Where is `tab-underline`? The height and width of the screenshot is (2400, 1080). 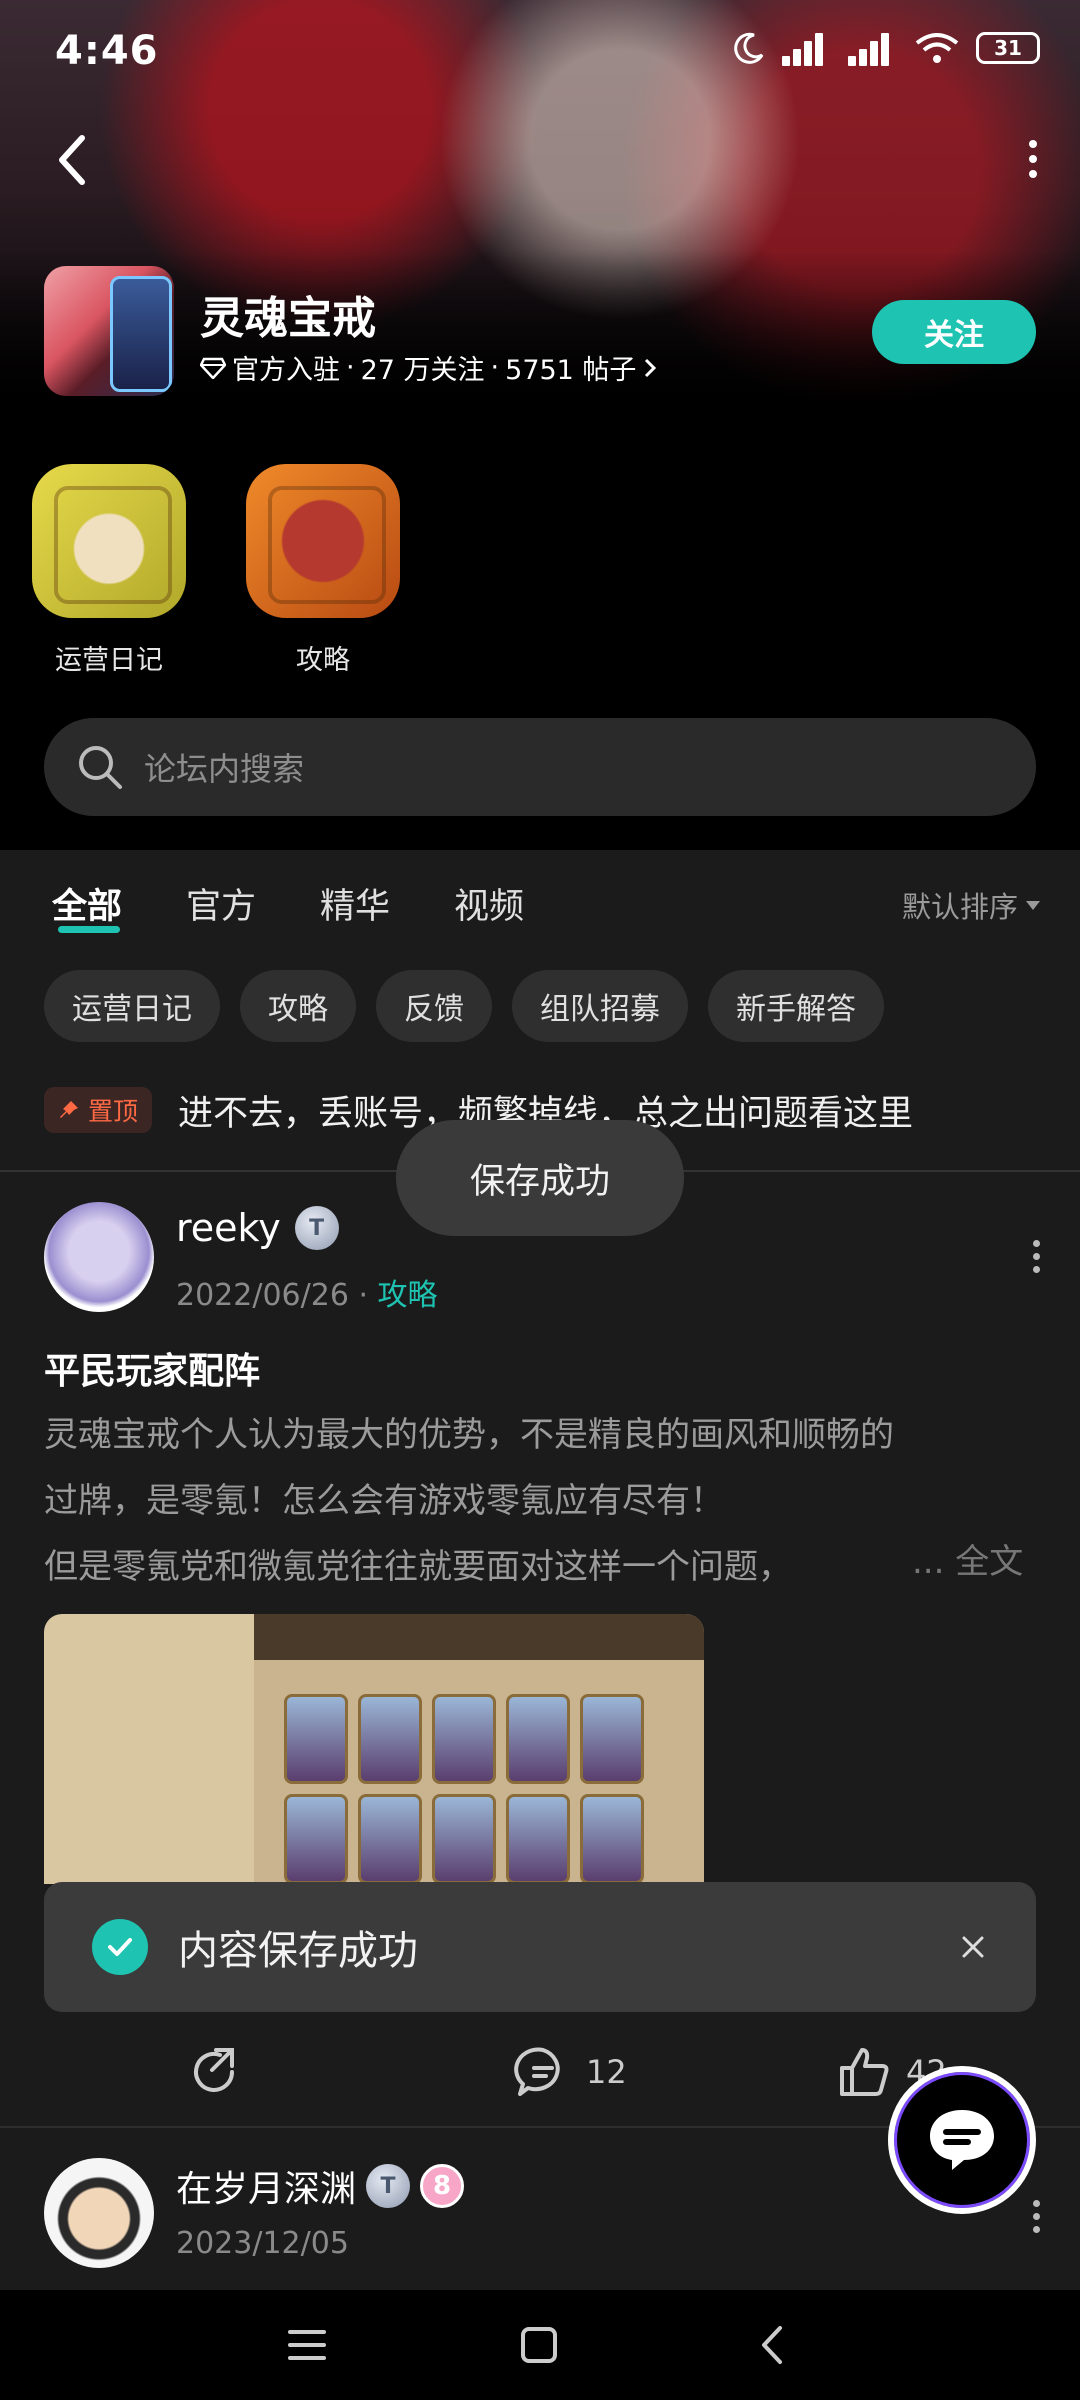 tab-underline is located at coordinates (89, 929).